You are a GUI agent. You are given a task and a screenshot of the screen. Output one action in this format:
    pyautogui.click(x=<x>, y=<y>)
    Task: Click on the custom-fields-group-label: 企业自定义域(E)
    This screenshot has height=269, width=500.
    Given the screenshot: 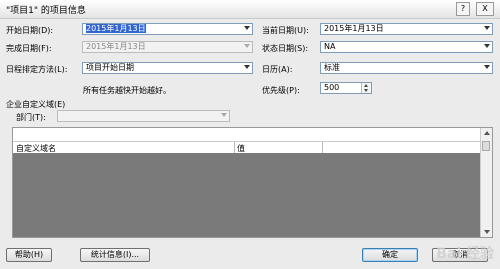 What is the action you would take?
    pyautogui.click(x=36, y=104)
    